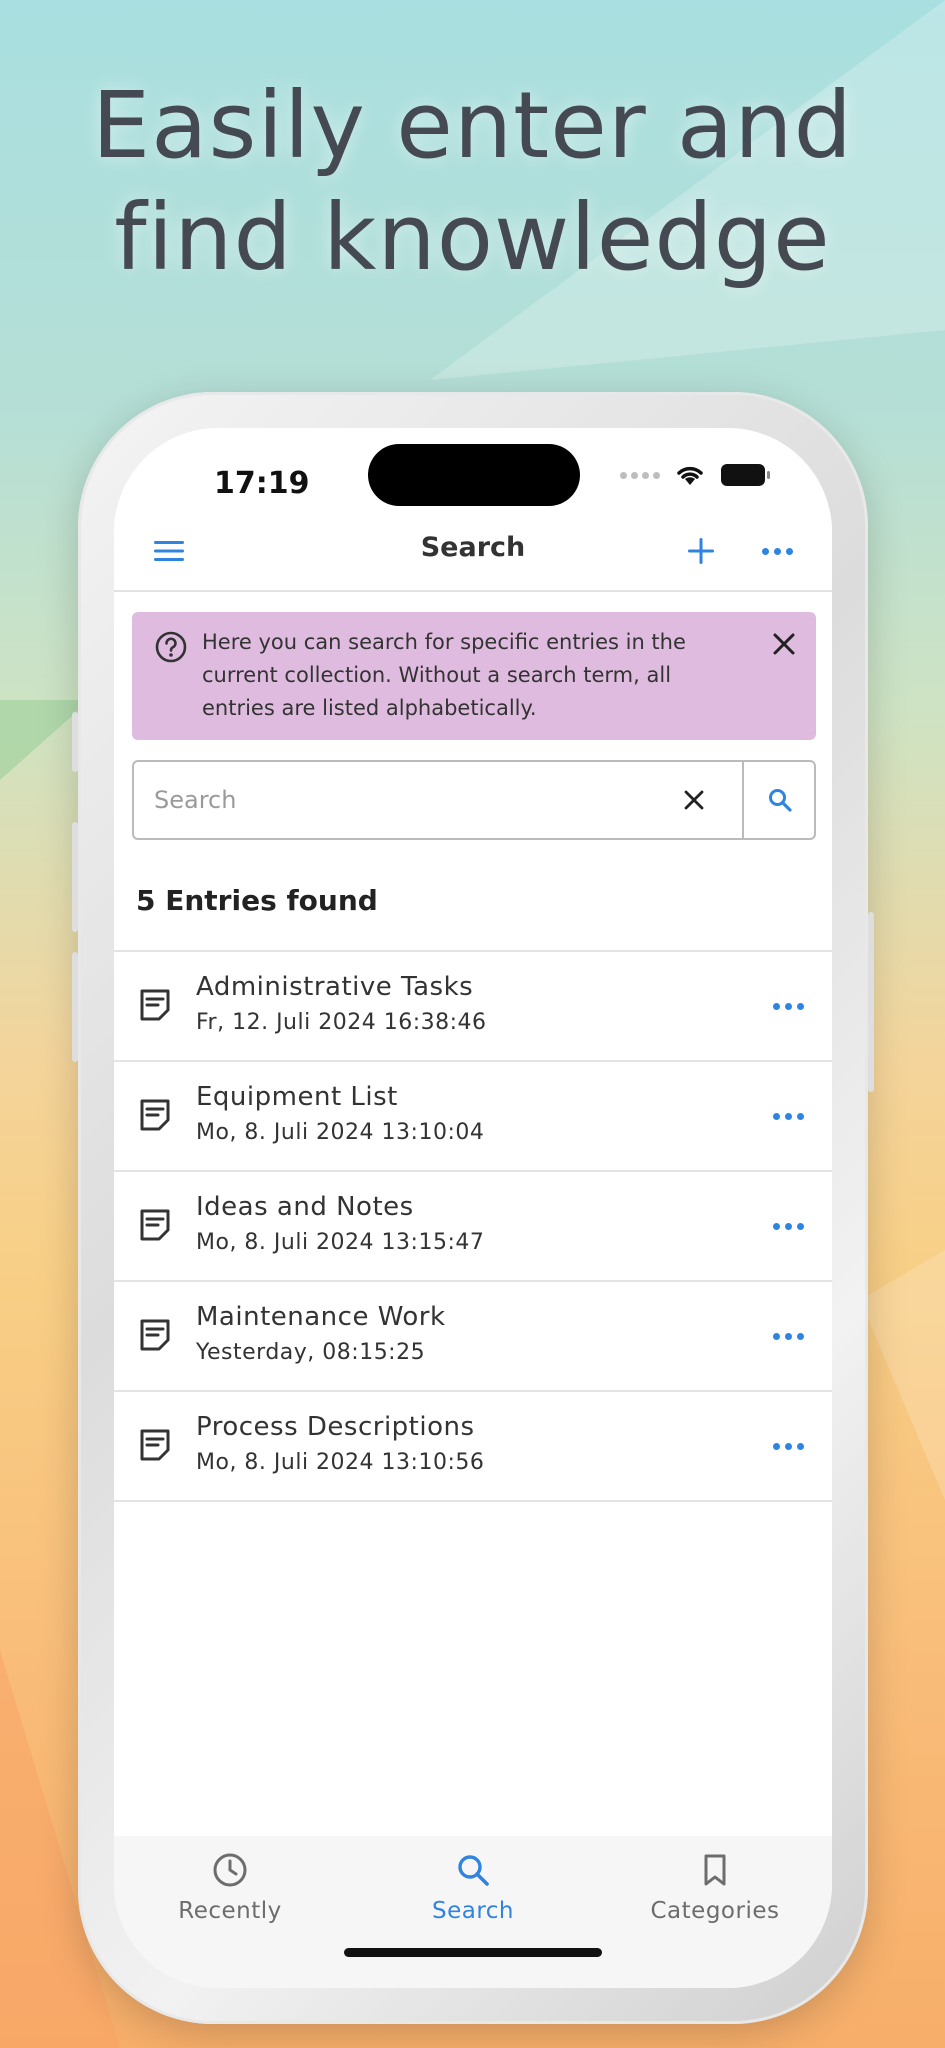  What do you see at coordinates (340, 1242) in the screenshot?
I see `entry-date: Mo, 8. Juli 2024 13:15:47` at bounding box center [340, 1242].